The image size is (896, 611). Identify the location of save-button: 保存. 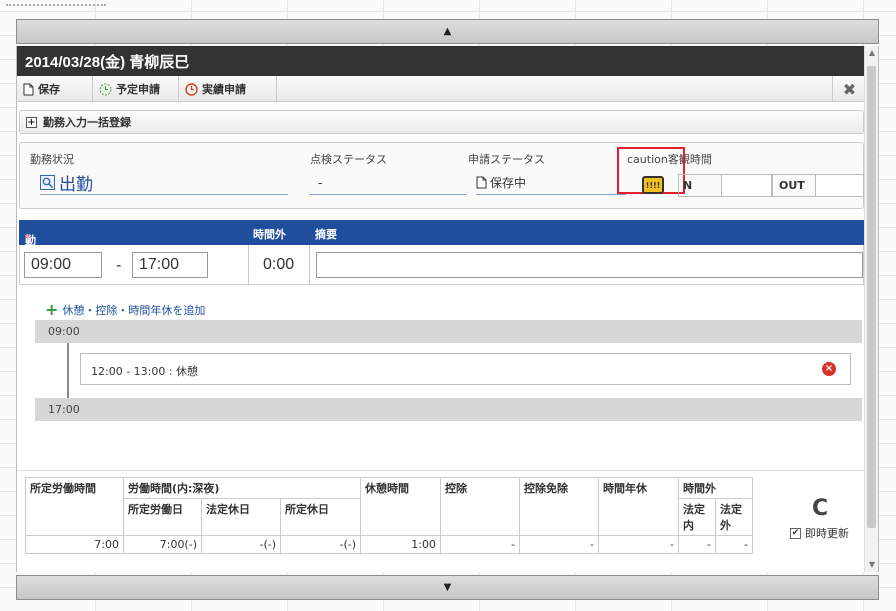
(55, 89).